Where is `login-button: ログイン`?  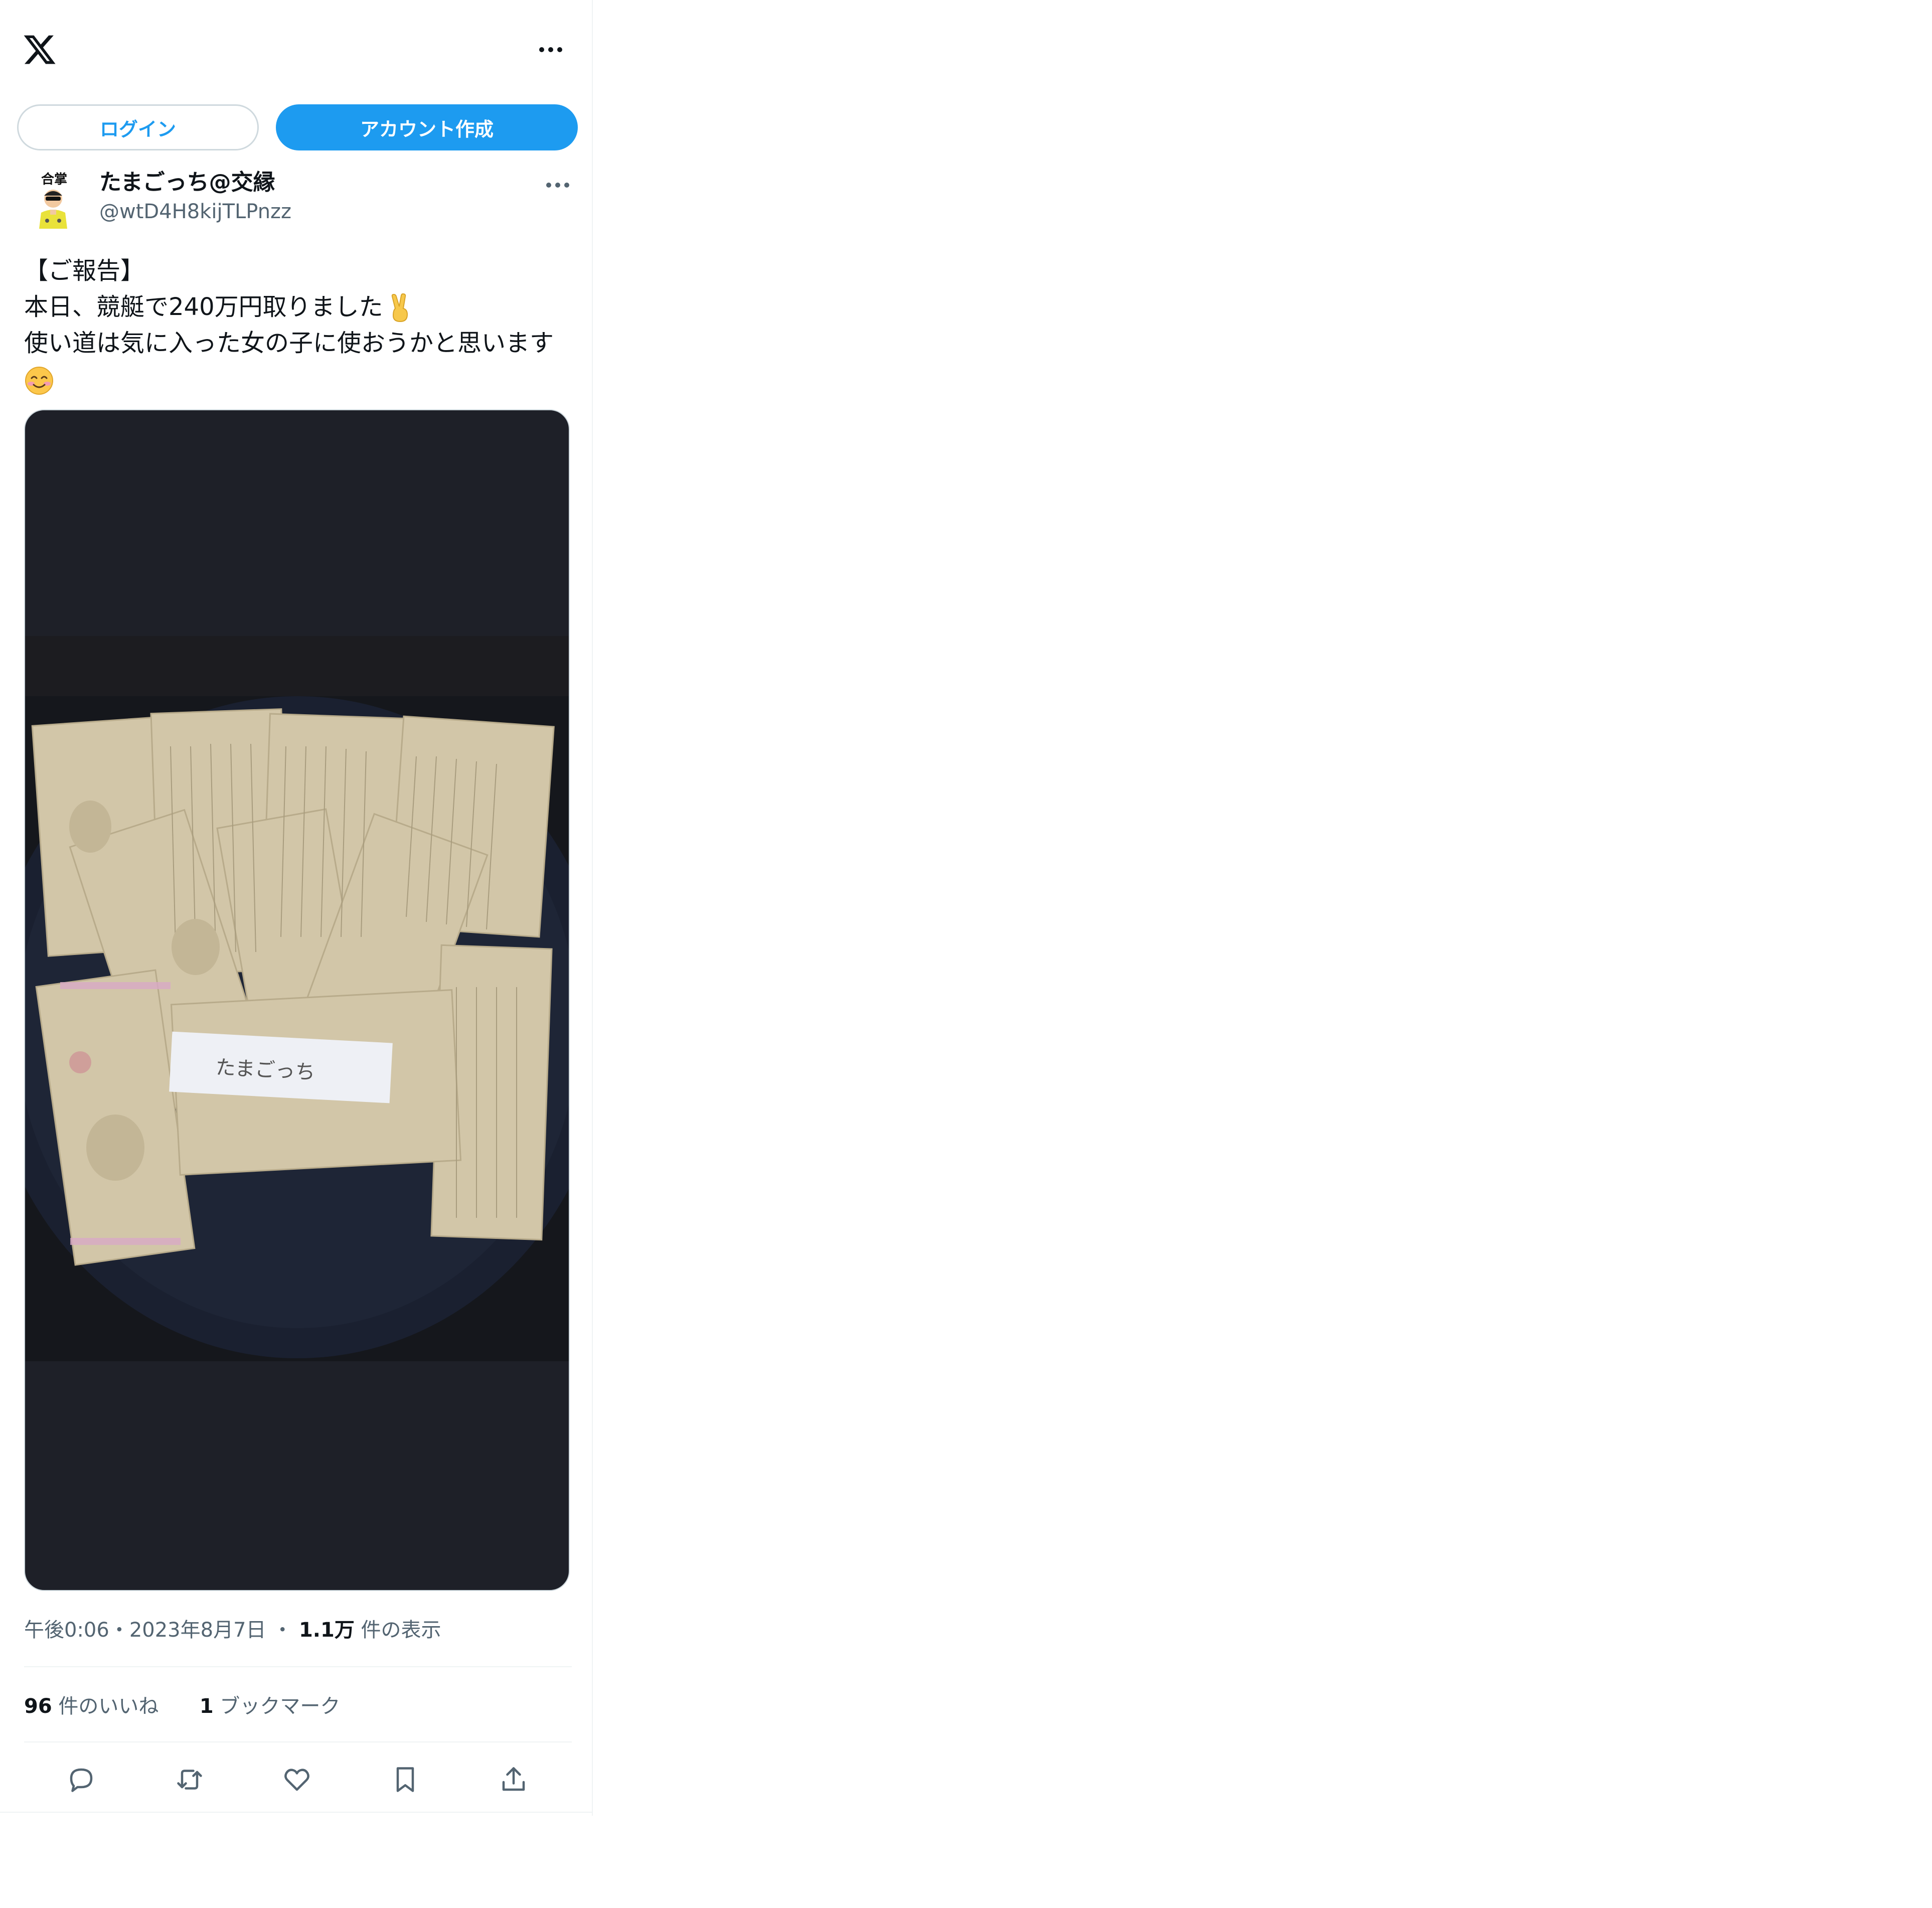
login-button: ログイン is located at coordinates (138, 127).